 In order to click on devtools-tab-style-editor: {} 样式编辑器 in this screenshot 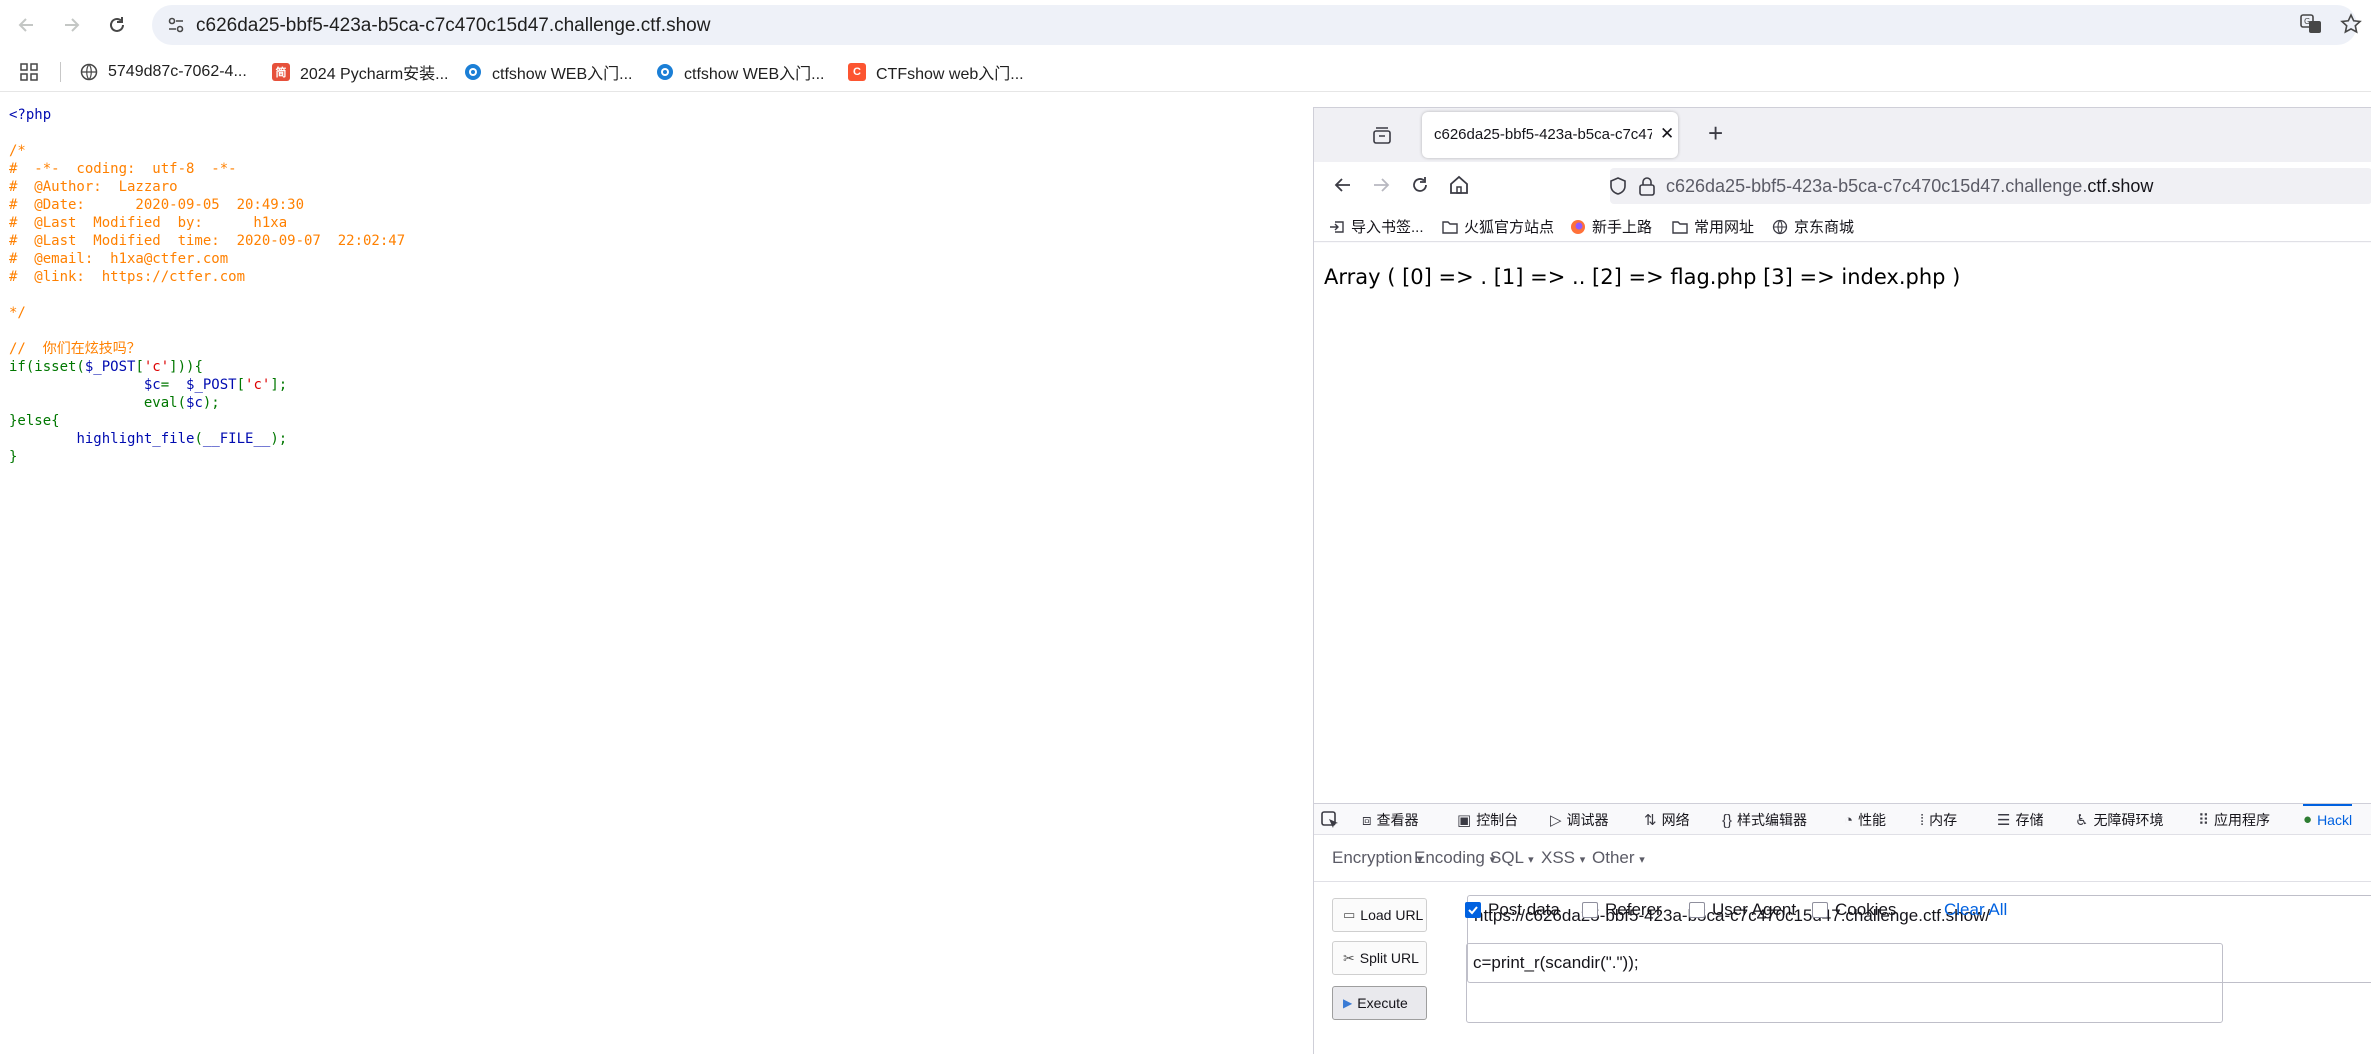, I will do `click(1764, 820)`.